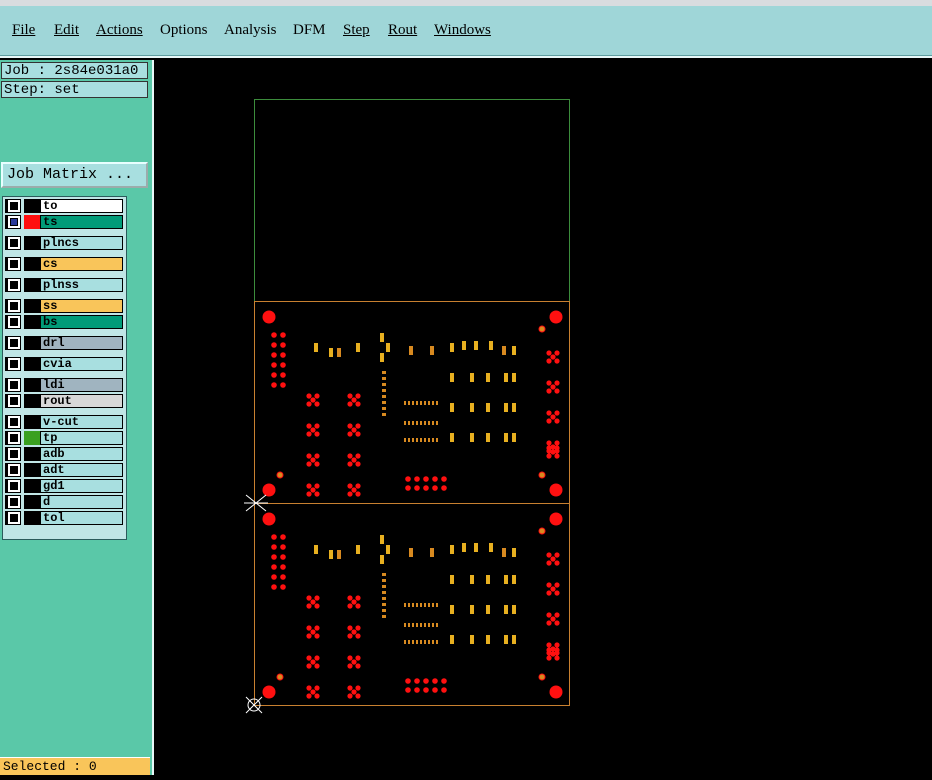 The image size is (932, 780). Describe the element at coordinates (81, 306) in the screenshot. I see `layer-name: ss` at that location.